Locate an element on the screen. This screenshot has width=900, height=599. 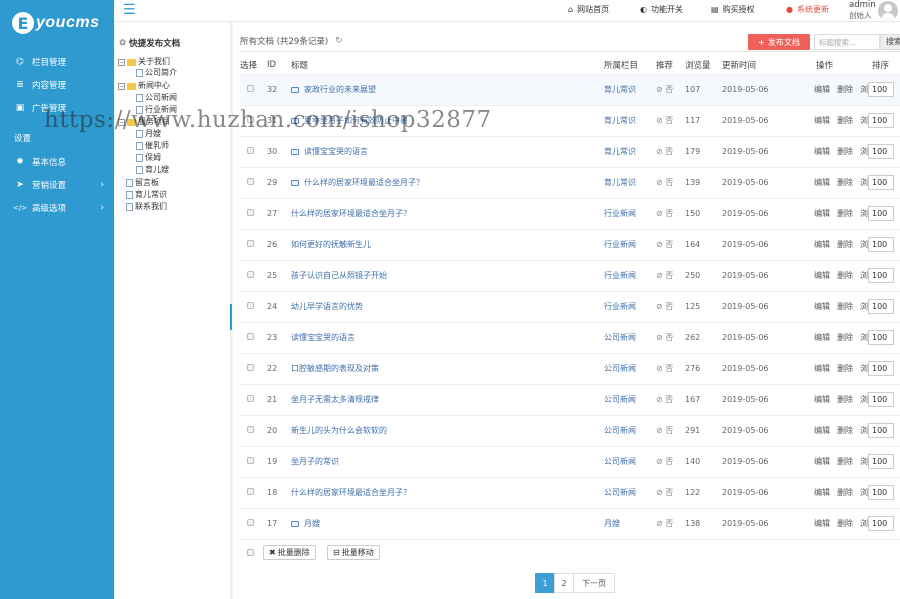
sidebar-item-advanced: </> 高级选项 › is located at coordinates (57, 207).